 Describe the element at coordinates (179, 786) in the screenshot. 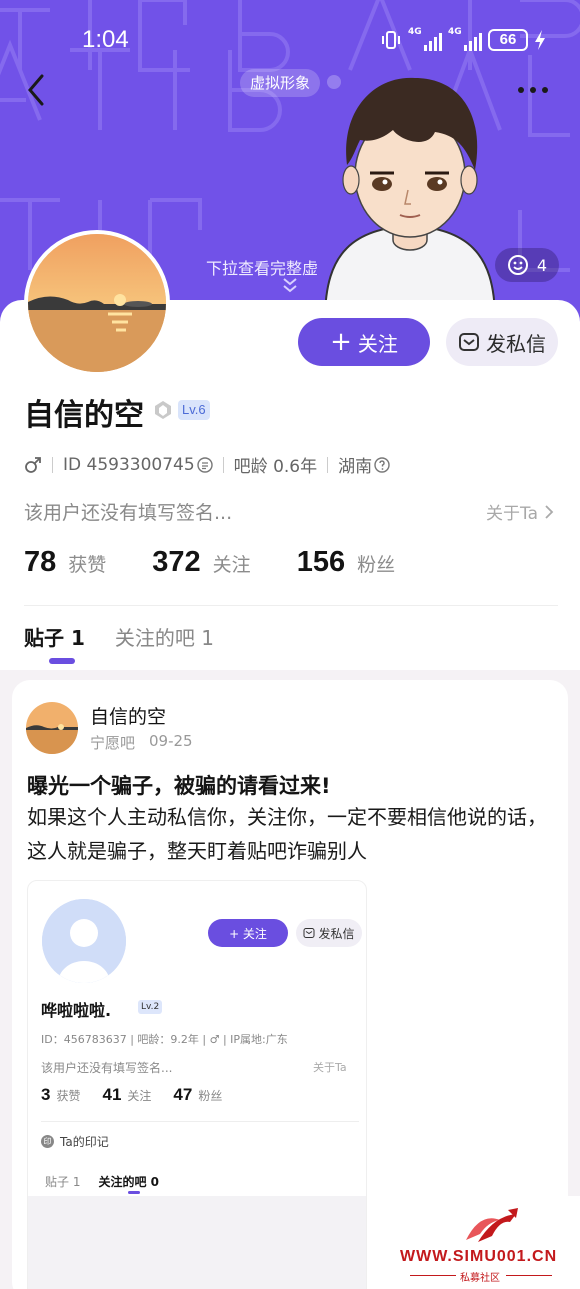

I see `post-title: 曝光一个骗子，被骗的请看过来!` at that location.